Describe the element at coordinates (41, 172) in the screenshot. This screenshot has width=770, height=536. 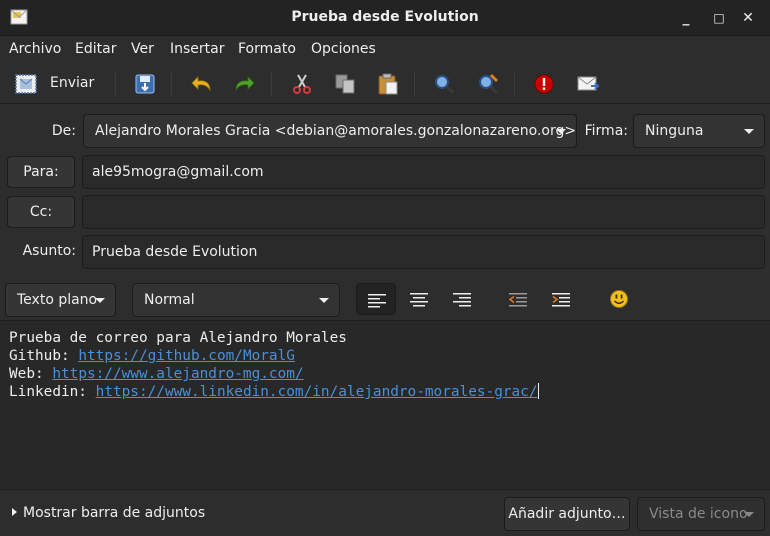
I see `to-button: Para:` at that location.